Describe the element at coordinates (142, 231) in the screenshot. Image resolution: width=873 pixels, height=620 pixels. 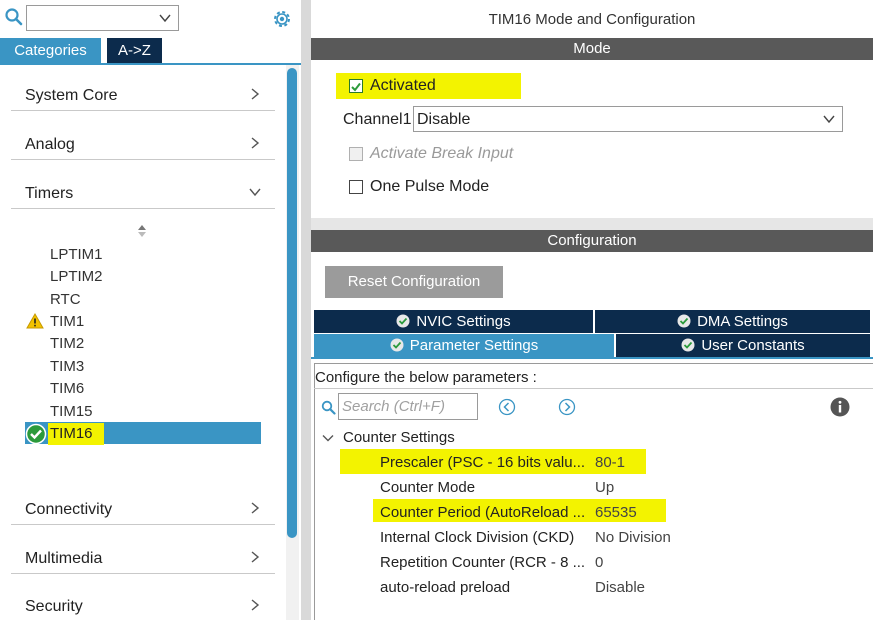
I see `sort-icon` at that location.